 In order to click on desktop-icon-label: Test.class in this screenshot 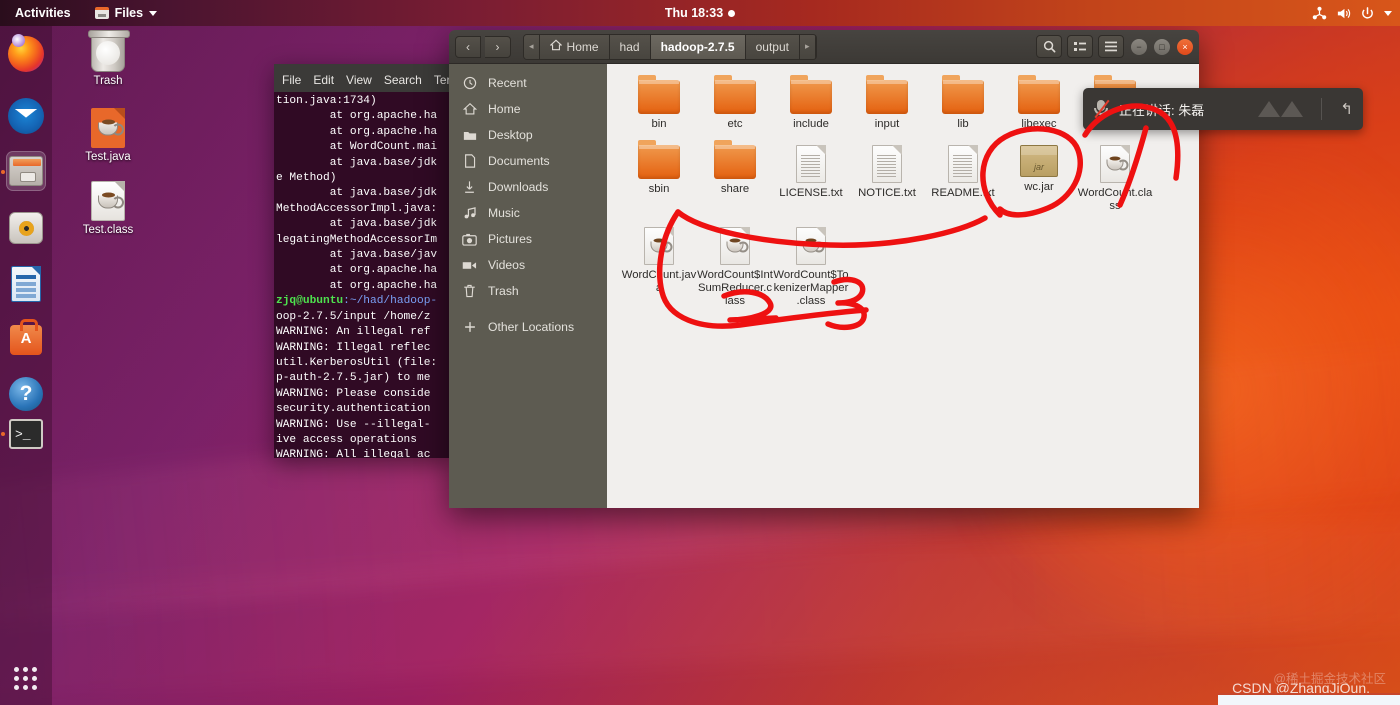, I will do `click(108, 230)`.